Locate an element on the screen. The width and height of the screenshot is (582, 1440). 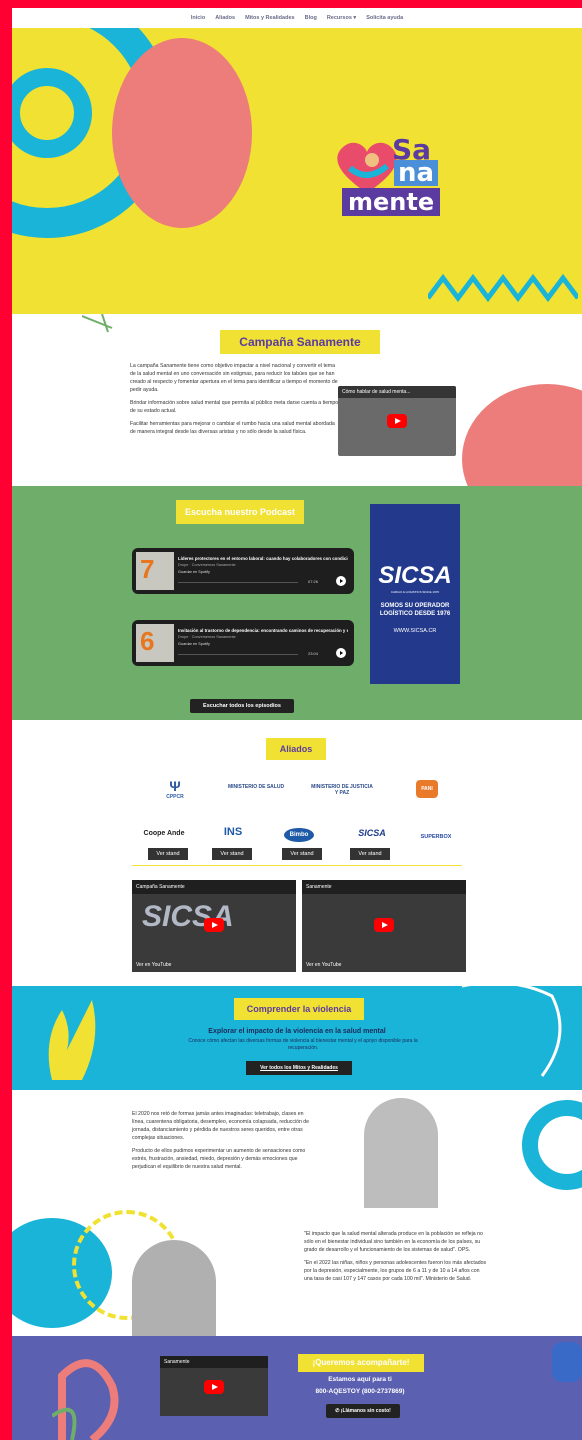
ally-logo-bimbo: Bimbo is located at coordinates (299, 835).